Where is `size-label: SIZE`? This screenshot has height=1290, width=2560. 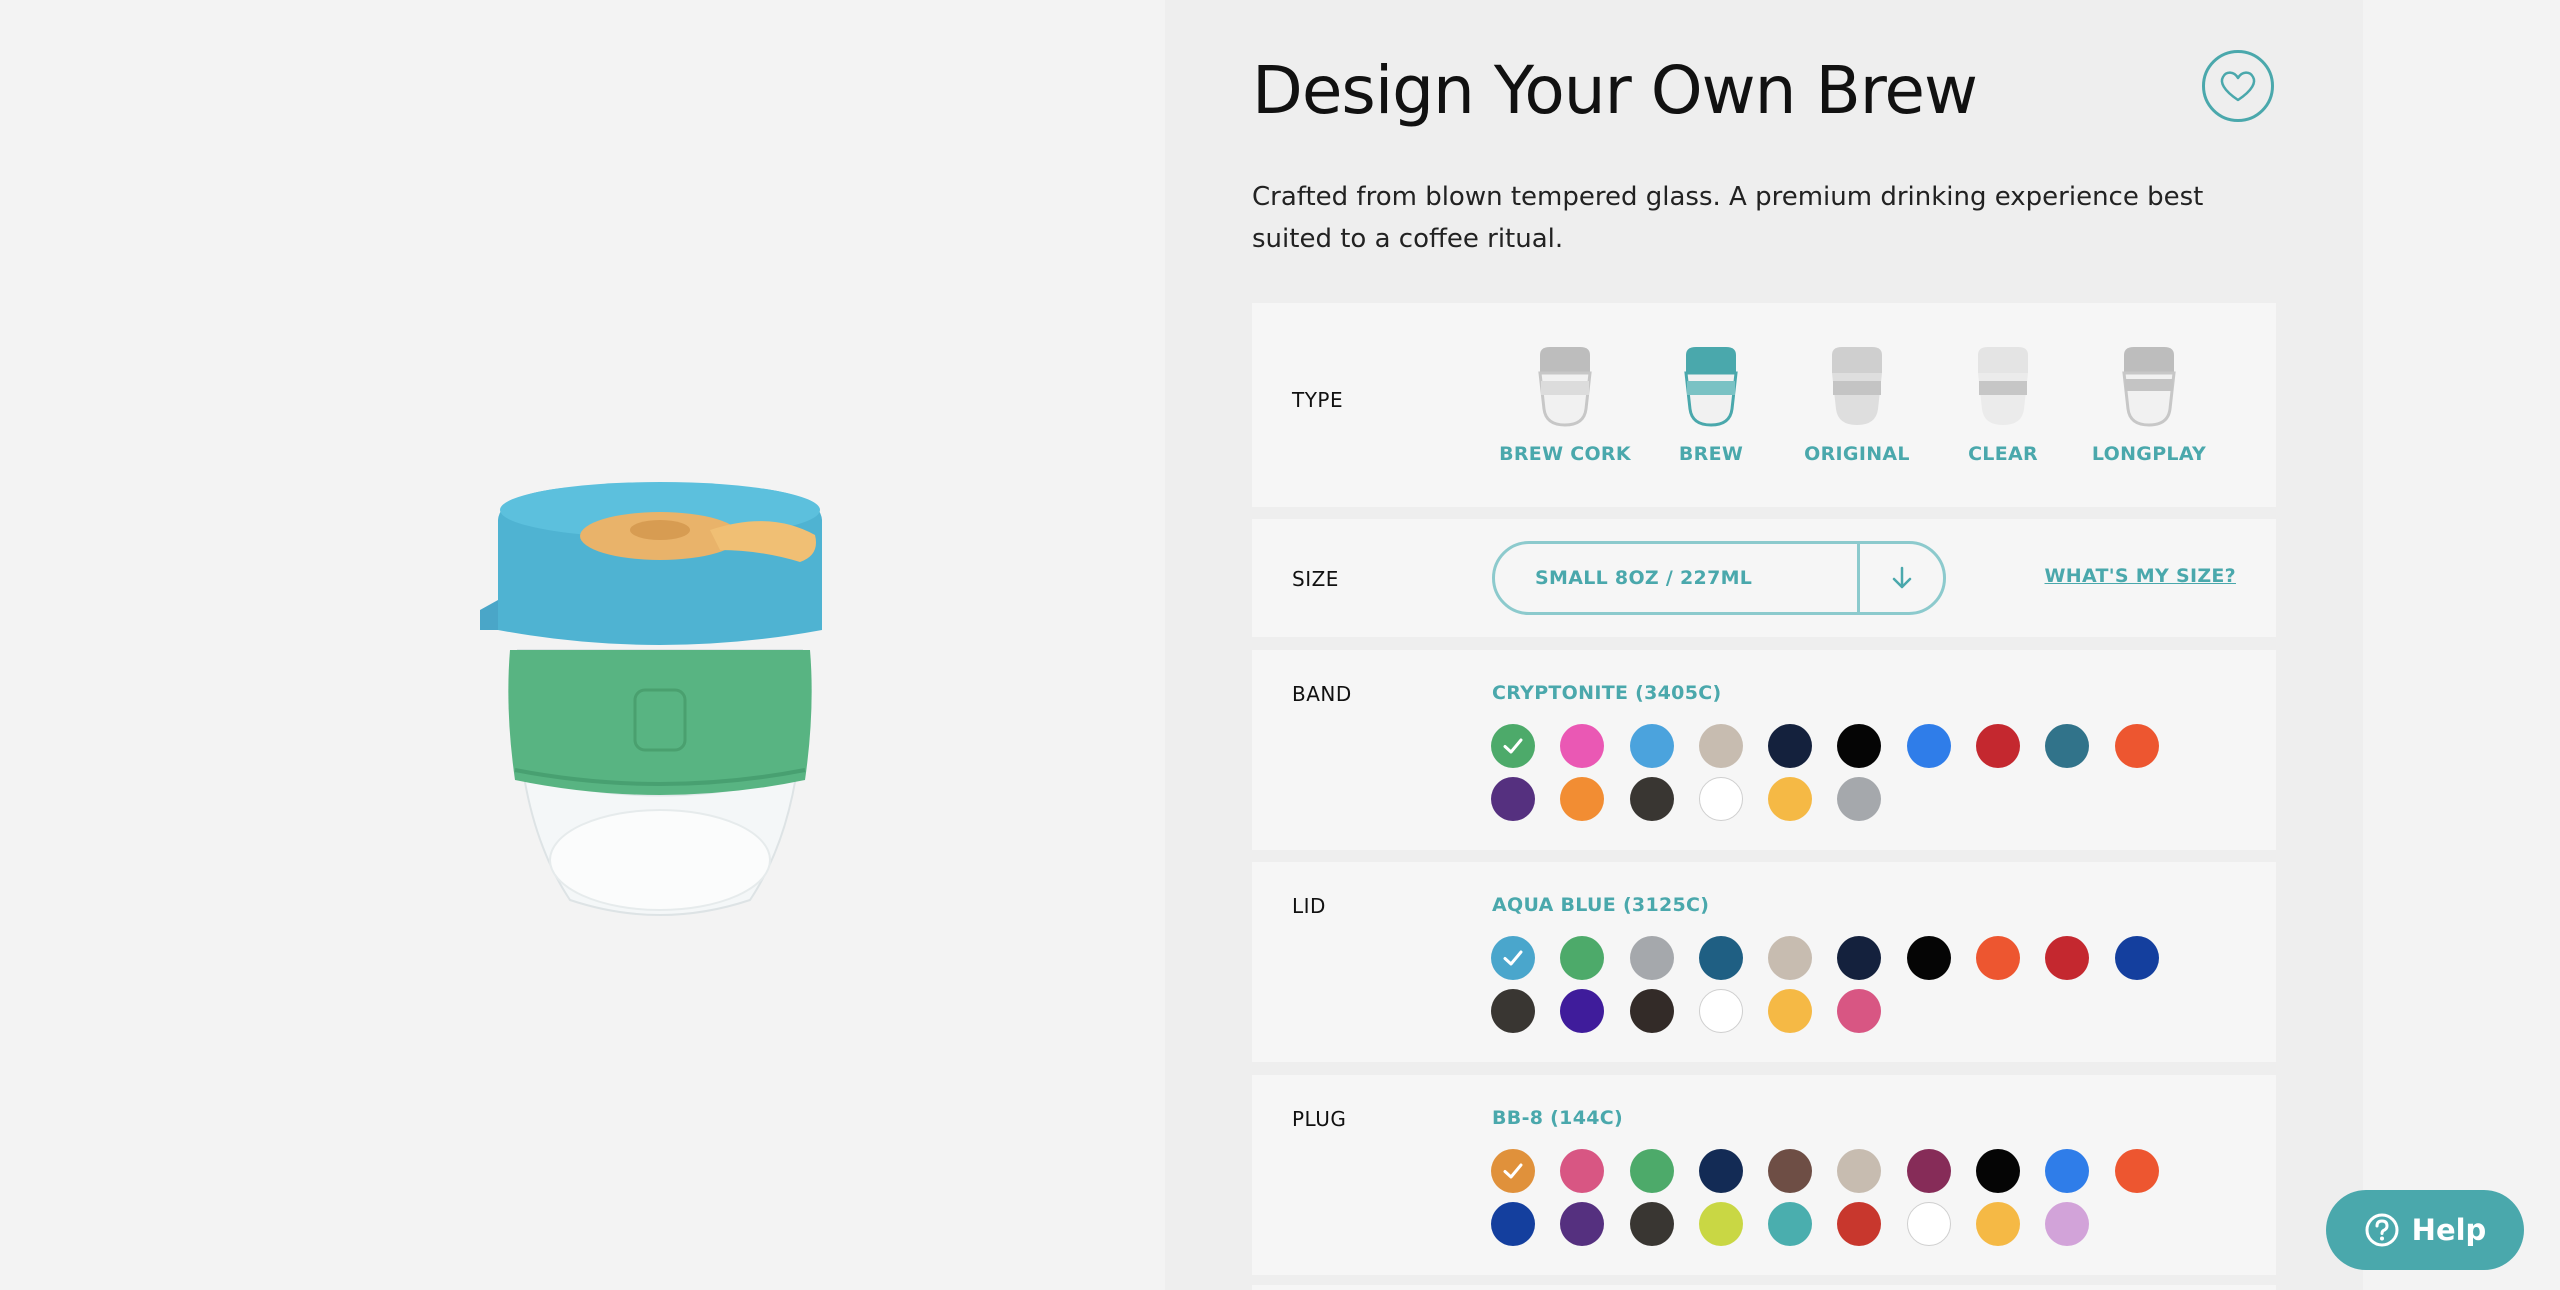
size-label: SIZE is located at coordinates (1315, 579).